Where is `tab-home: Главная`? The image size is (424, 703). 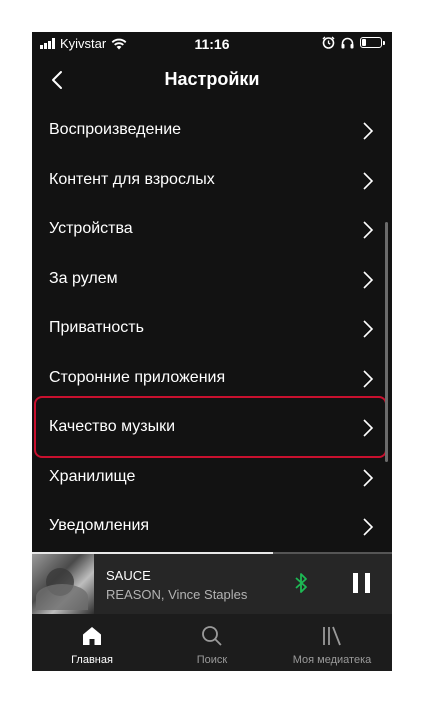 tab-home: Главная is located at coordinates (92, 642).